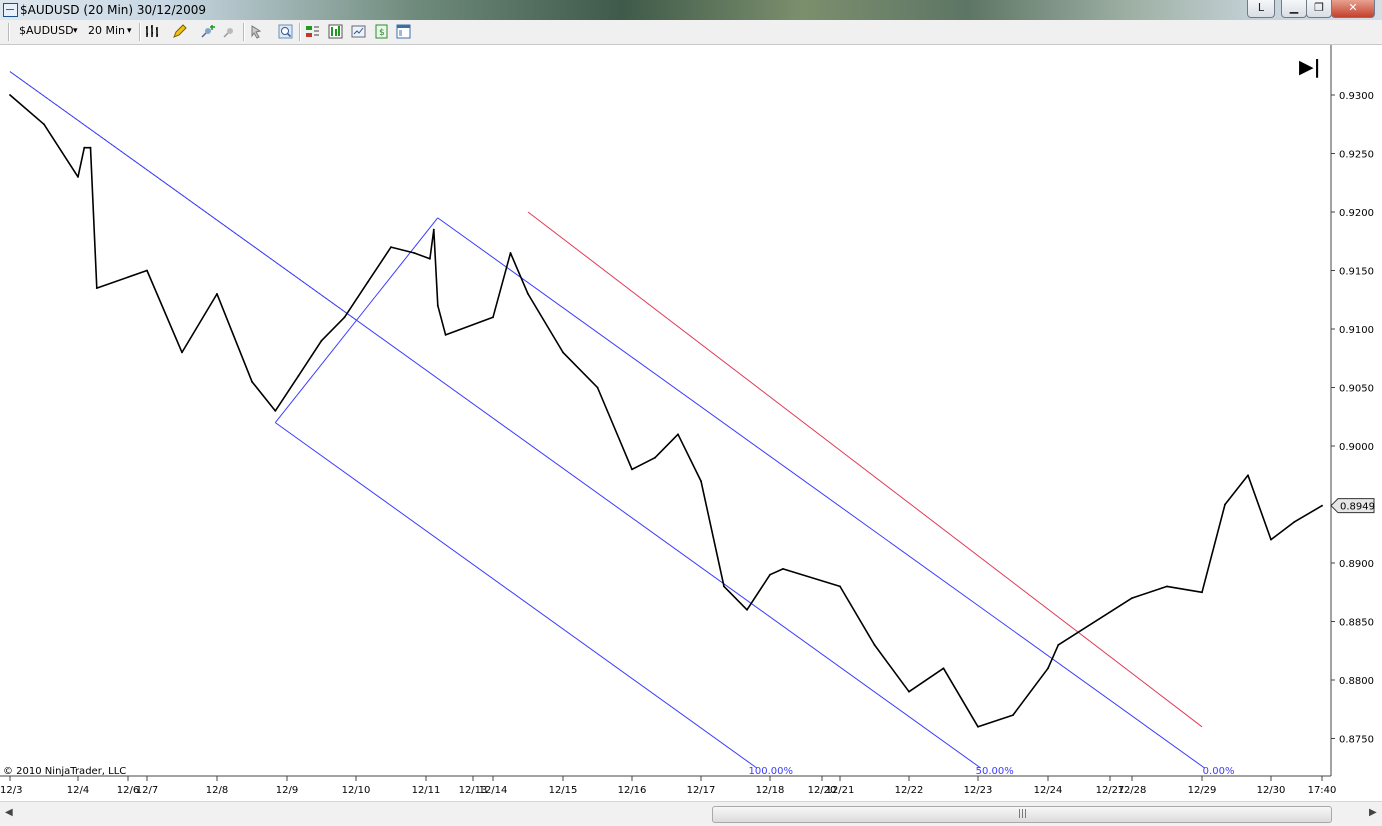 The height and width of the screenshot is (826, 1382). Describe the element at coordinates (256, 31) in the screenshot. I see `pointer-icon` at that location.